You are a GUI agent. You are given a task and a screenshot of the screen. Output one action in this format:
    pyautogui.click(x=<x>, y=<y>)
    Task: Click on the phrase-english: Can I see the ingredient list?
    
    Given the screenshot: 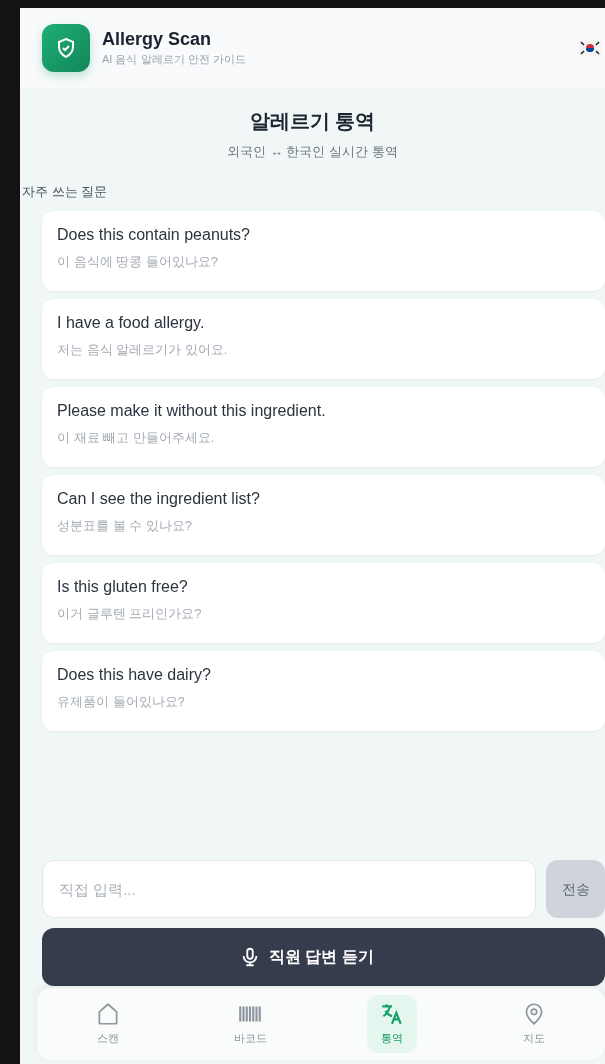 What is the action you would take?
    pyautogui.click(x=159, y=499)
    